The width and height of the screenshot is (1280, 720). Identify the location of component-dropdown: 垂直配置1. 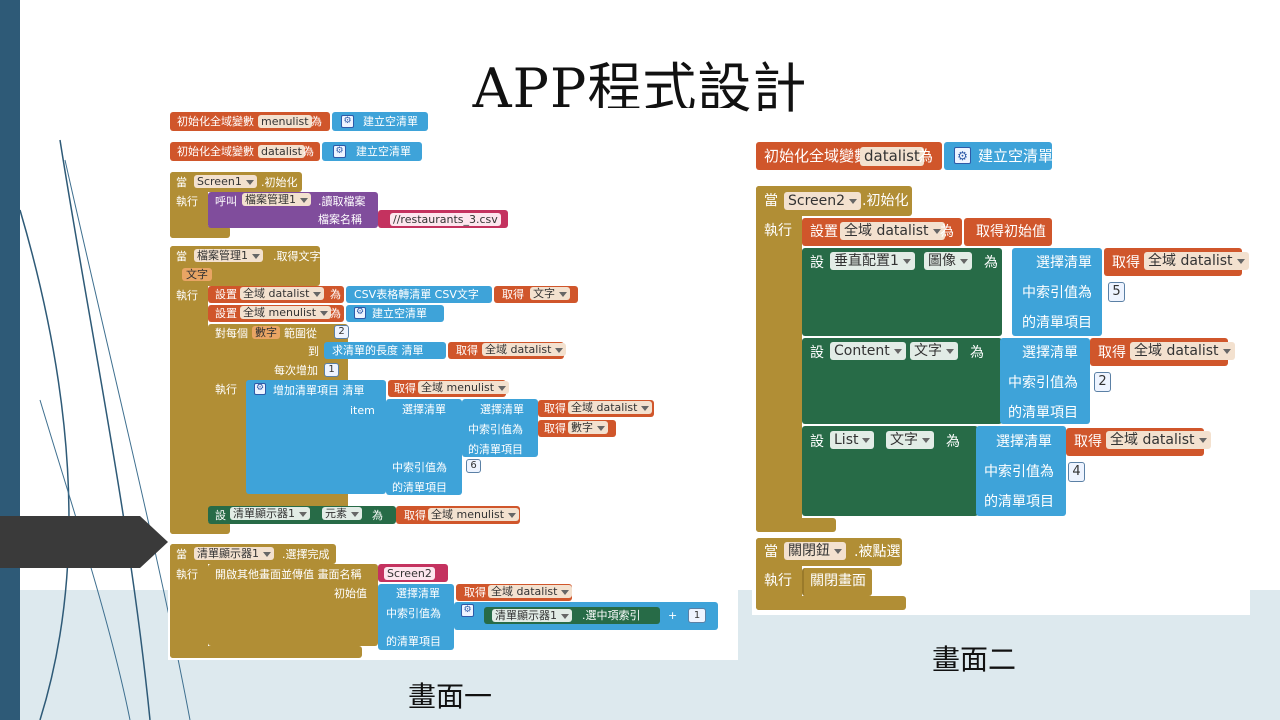
(872, 261).